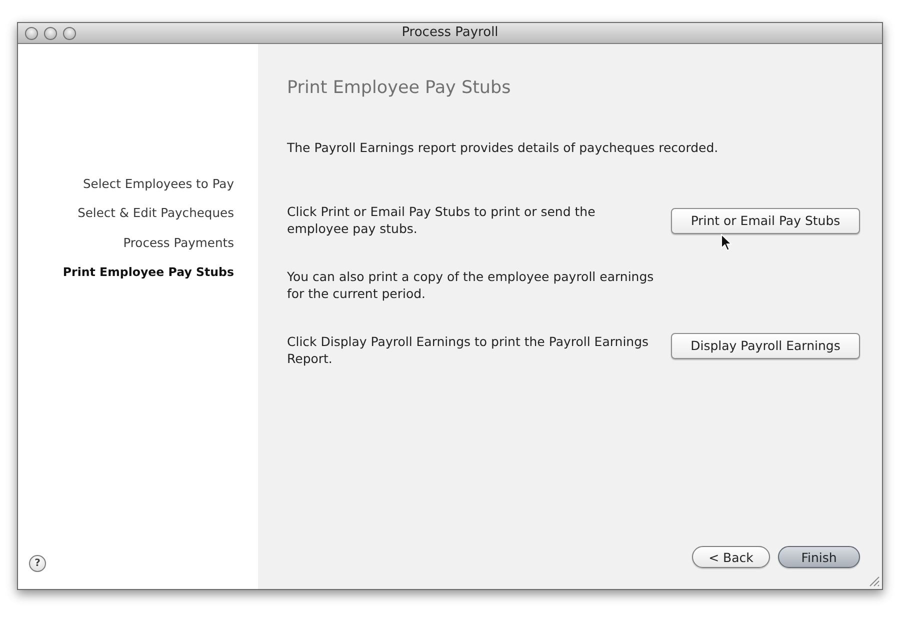 Image resolution: width=900 pixels, height=619 pixels. What do you see at coordinates (765, 345) in the screenshot?
I see `action-button: Display Payroll Earnings` at bounding box center [765, 345].